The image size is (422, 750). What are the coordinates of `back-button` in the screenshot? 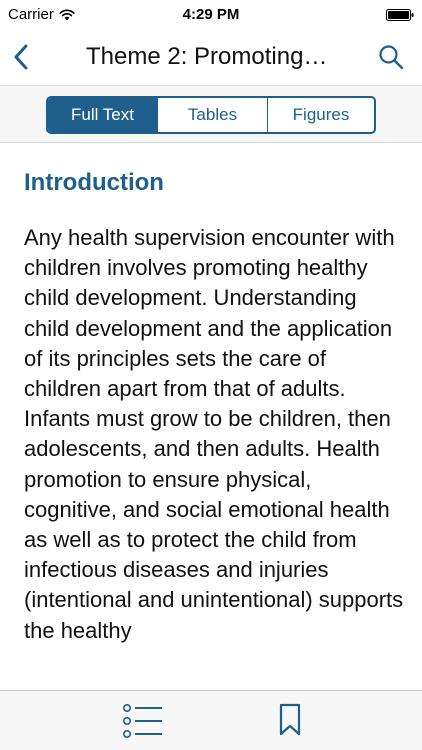 It's located at (21, 57).